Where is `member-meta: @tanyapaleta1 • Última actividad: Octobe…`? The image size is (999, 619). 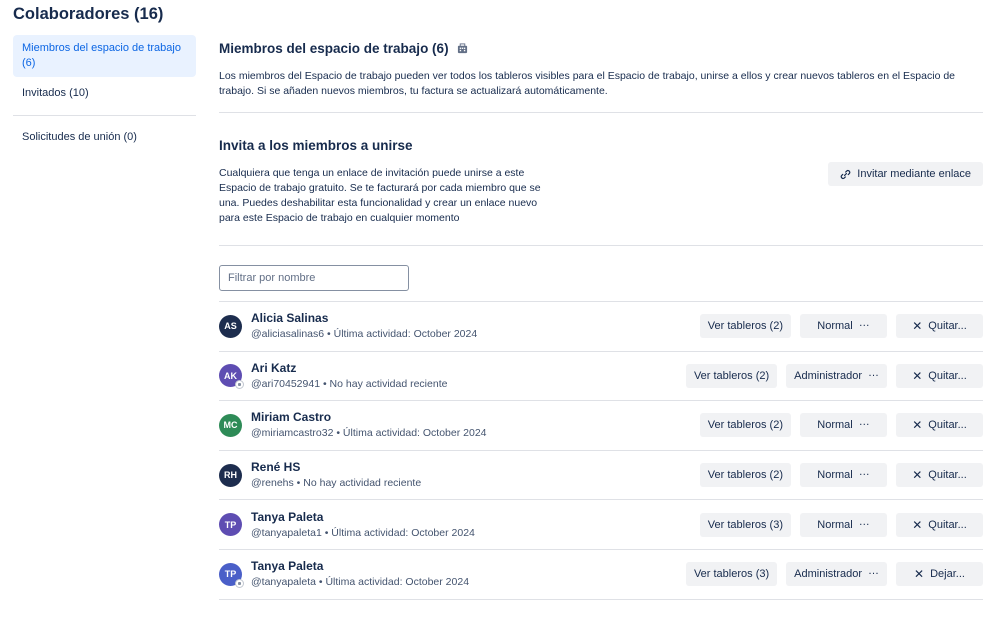 member-meta: @tanyapaleta1 • Última actividad: Octobe… is located at coordinates (363, 532).